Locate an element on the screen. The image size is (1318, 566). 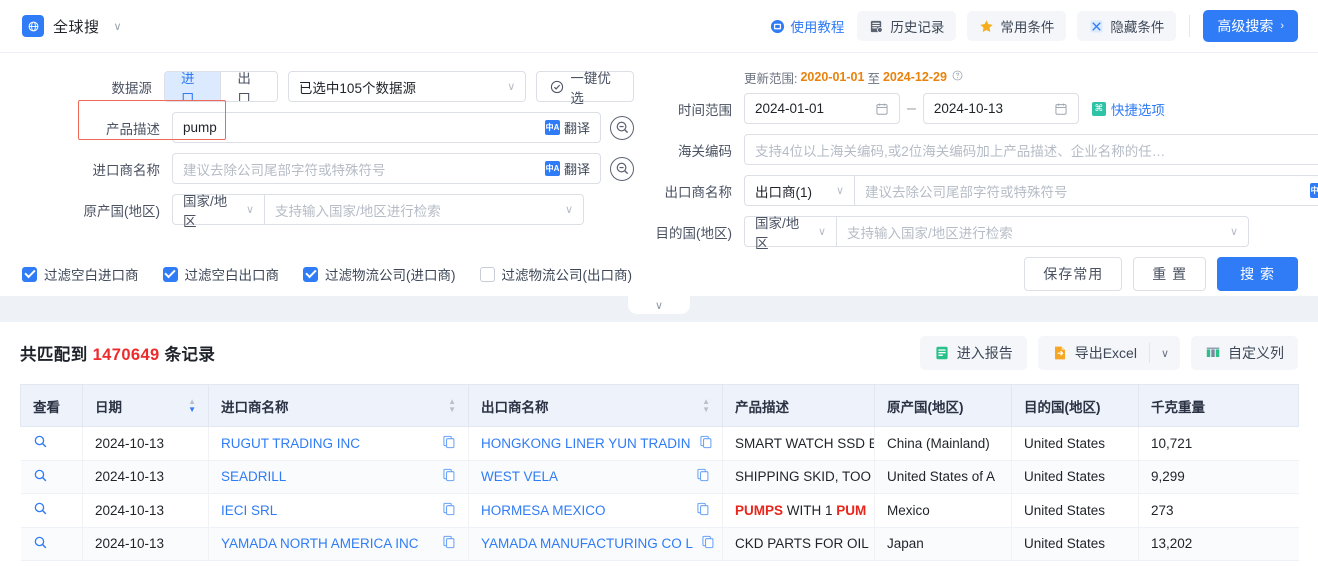
update-range-middle: 至 is located at coordinates (873, 78).